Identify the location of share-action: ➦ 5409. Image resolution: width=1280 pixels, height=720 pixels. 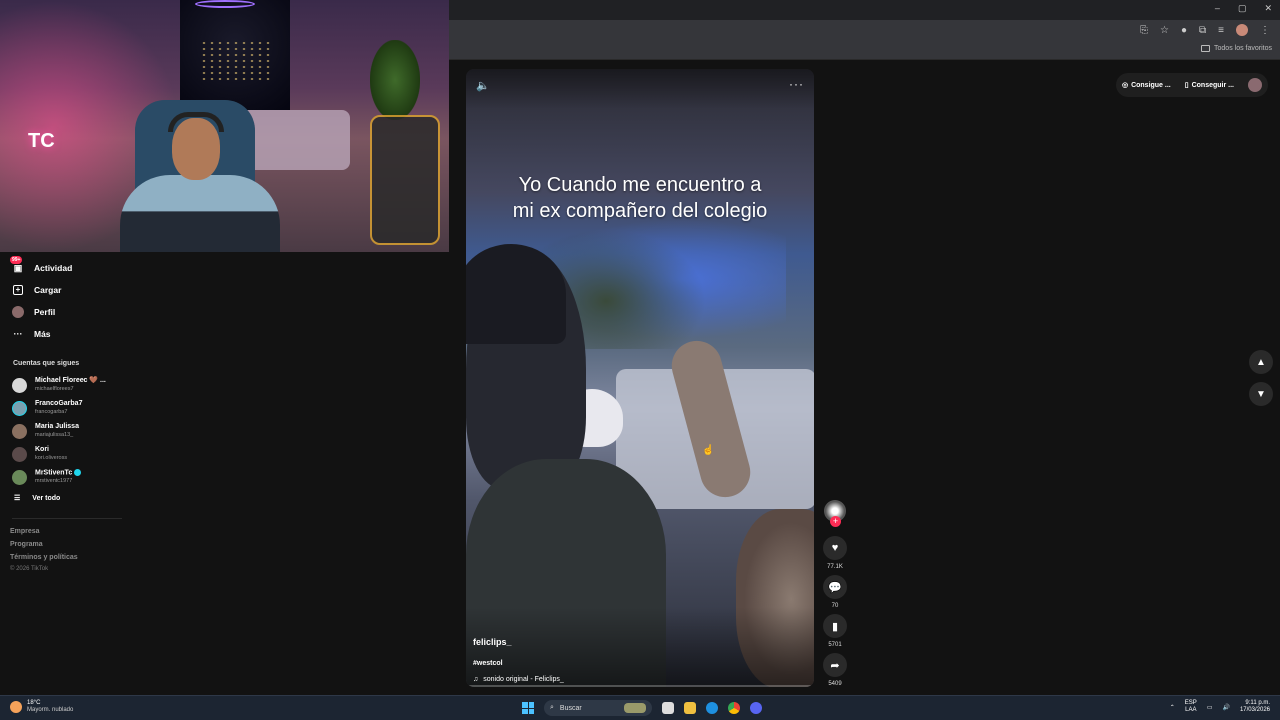
(835, 670).